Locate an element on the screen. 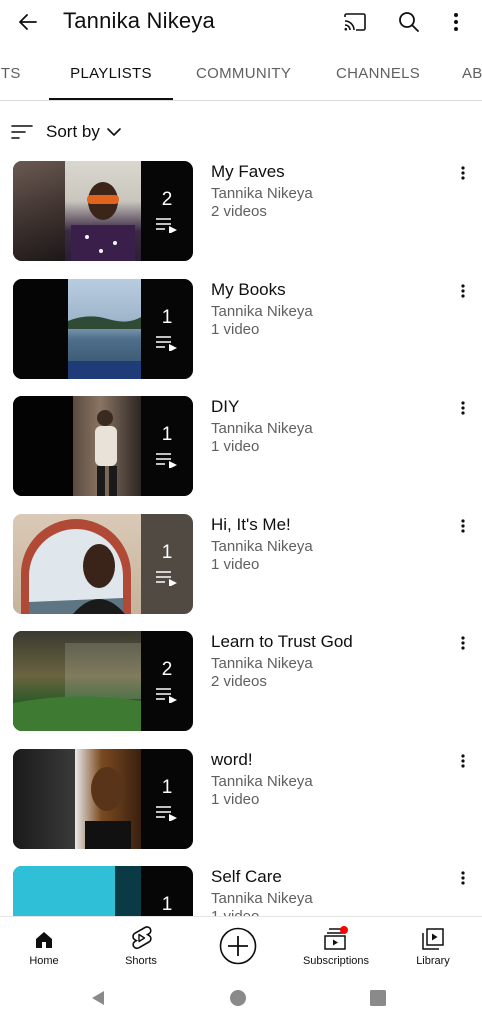 This screenshot has height=1024, width=482. app-header: Tannika Nikeya is located at coordinates (241, 22).